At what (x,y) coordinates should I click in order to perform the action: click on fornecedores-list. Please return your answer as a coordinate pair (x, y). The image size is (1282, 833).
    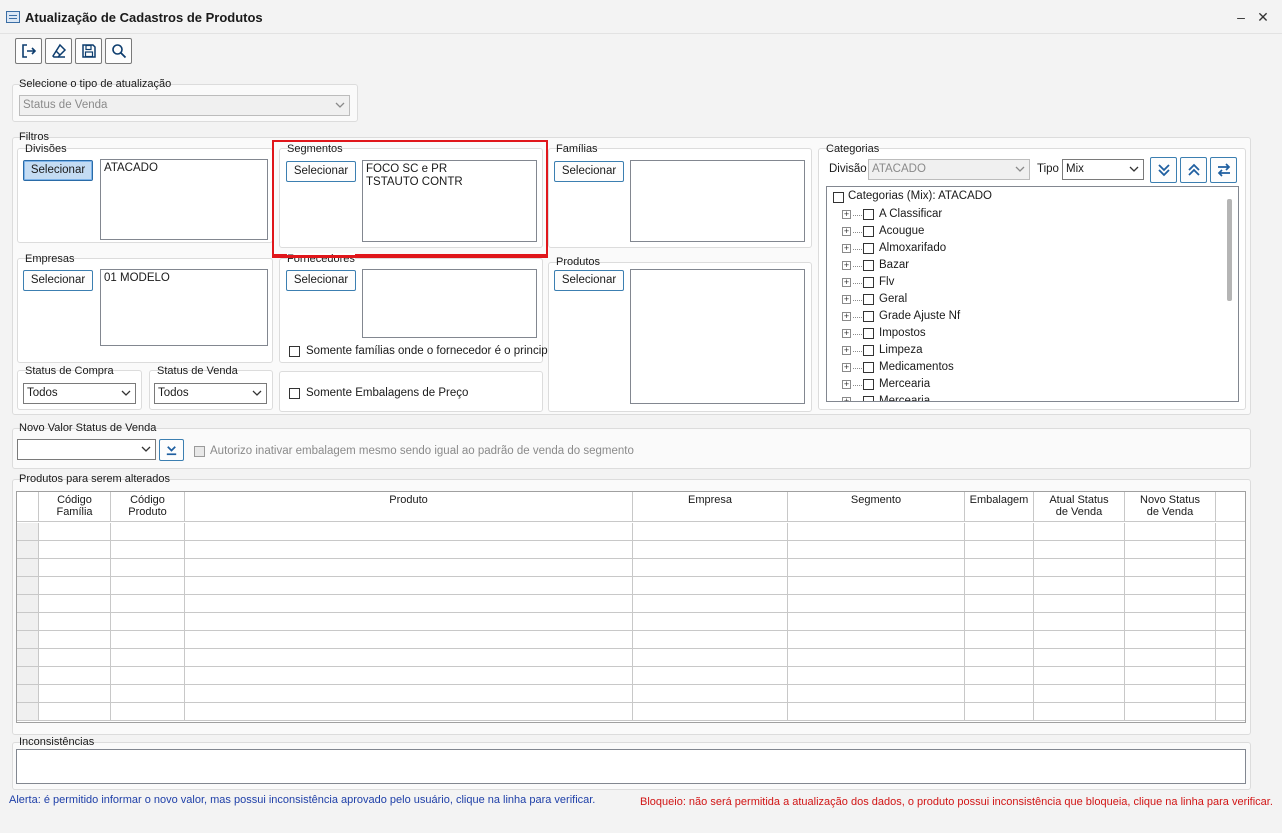
    Looking at the image, I should click on (449, 303).